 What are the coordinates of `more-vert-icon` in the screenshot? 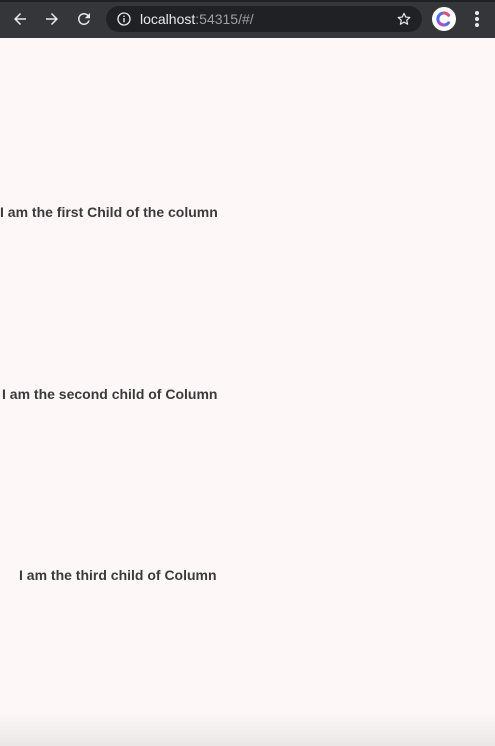 It's located at (477, 19).